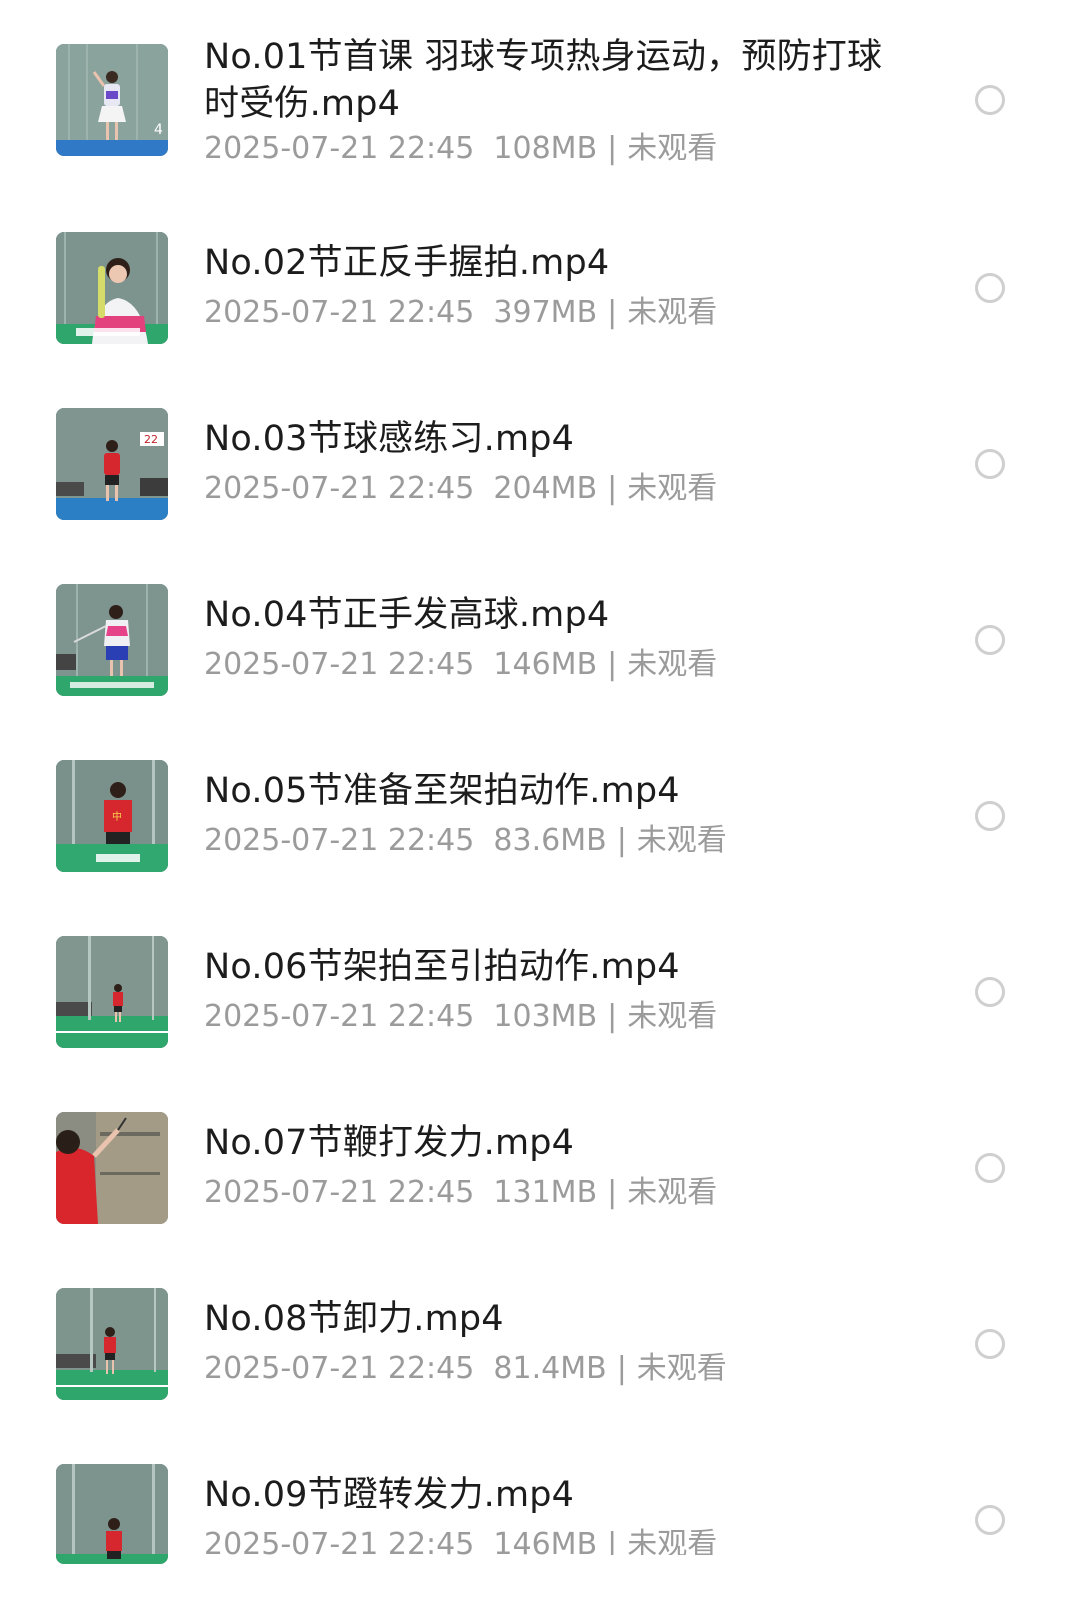 Image resolution: width=1080 pixels, height=1603 pixels. I want to click on file-meta: 2025-07-21 22:45 81.4MB | 未观看, so click(564, 1369).